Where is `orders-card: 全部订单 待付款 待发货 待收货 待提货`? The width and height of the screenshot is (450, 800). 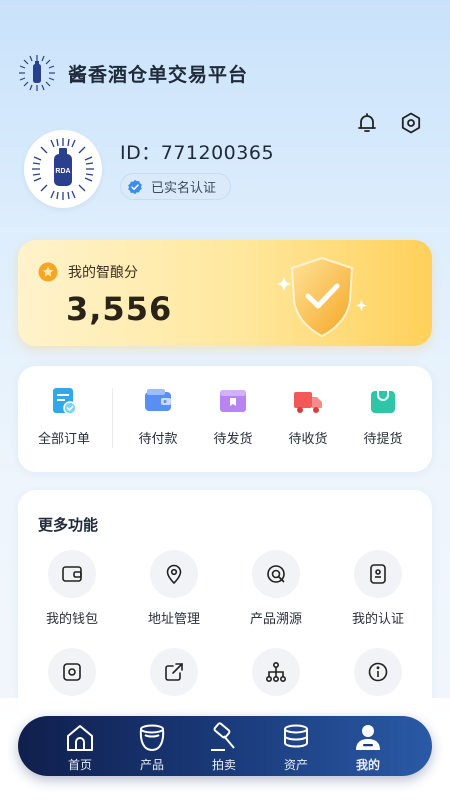 orders-card: 全部订单 待付款 待发货 待收货 待提货 is located at coordinates (225, 419).